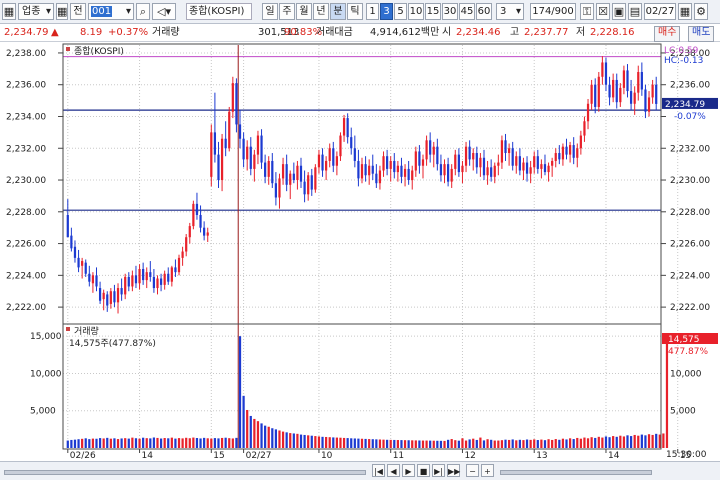  What do you see at coordinates (685, 11) in the screenshot?
I see `calendar-picker-icon: ▦` at bounding box center [685, 11].